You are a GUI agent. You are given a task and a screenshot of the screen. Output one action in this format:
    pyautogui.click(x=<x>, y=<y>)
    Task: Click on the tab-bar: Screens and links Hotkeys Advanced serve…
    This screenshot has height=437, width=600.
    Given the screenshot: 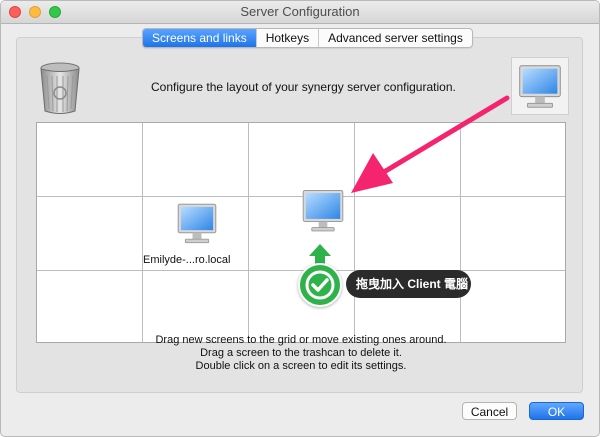 What is the action you would take?
    pyautogui.click(x=307, y=38)
    